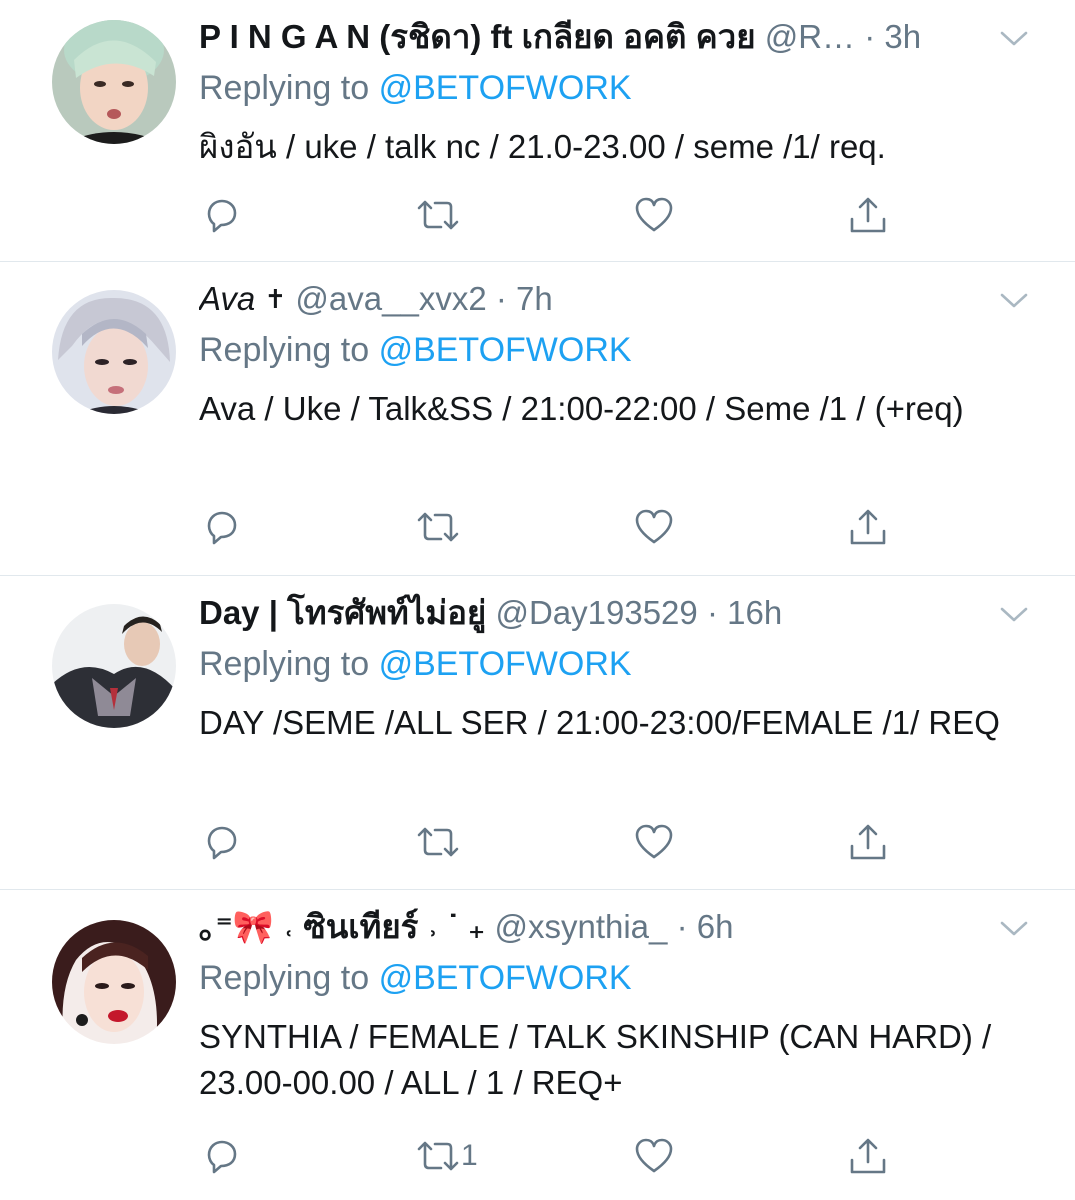  Describe the element at coordinates (469, 1155) in the screenshot. I see `retweet-count: 1` at that location.